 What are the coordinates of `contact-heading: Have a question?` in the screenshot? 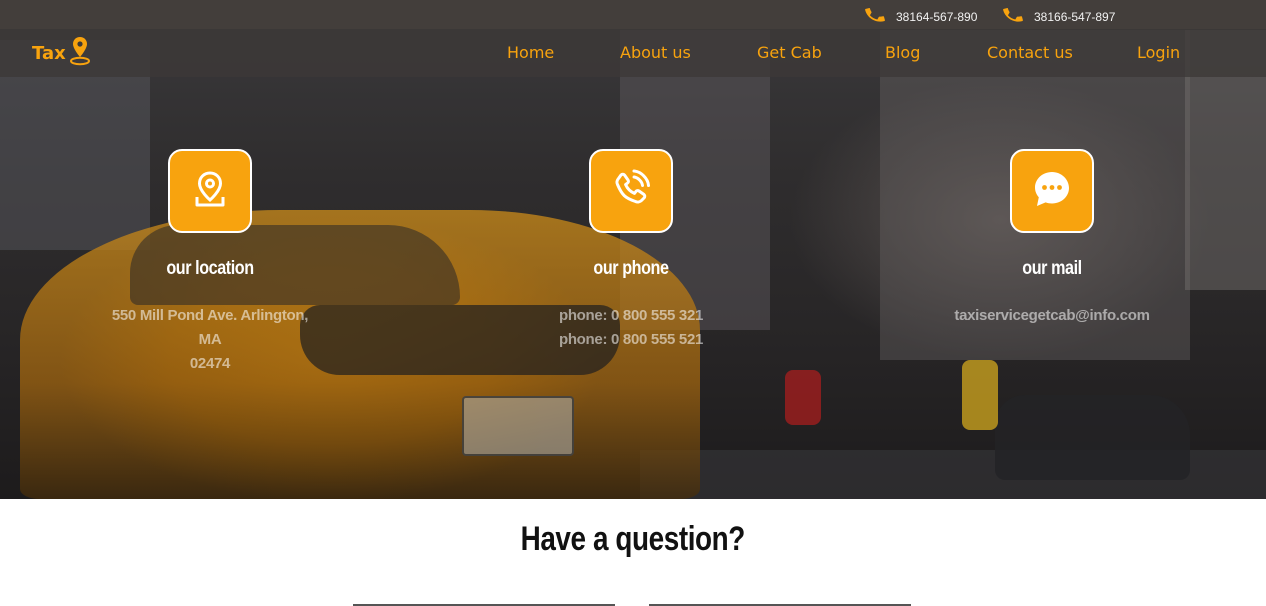 It's located at (633, 539).